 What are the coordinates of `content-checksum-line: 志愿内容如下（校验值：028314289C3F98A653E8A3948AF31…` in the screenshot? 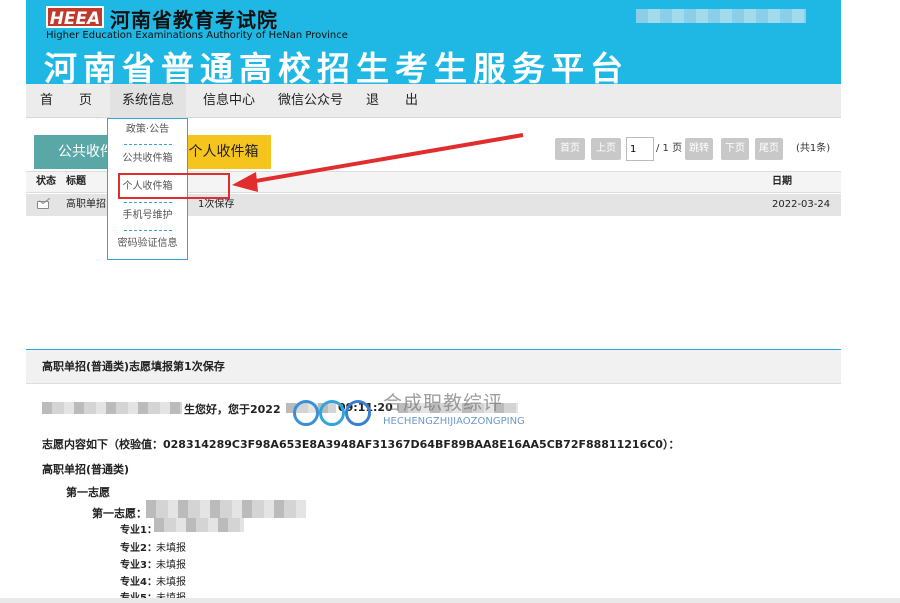 It's located at (361, 444).